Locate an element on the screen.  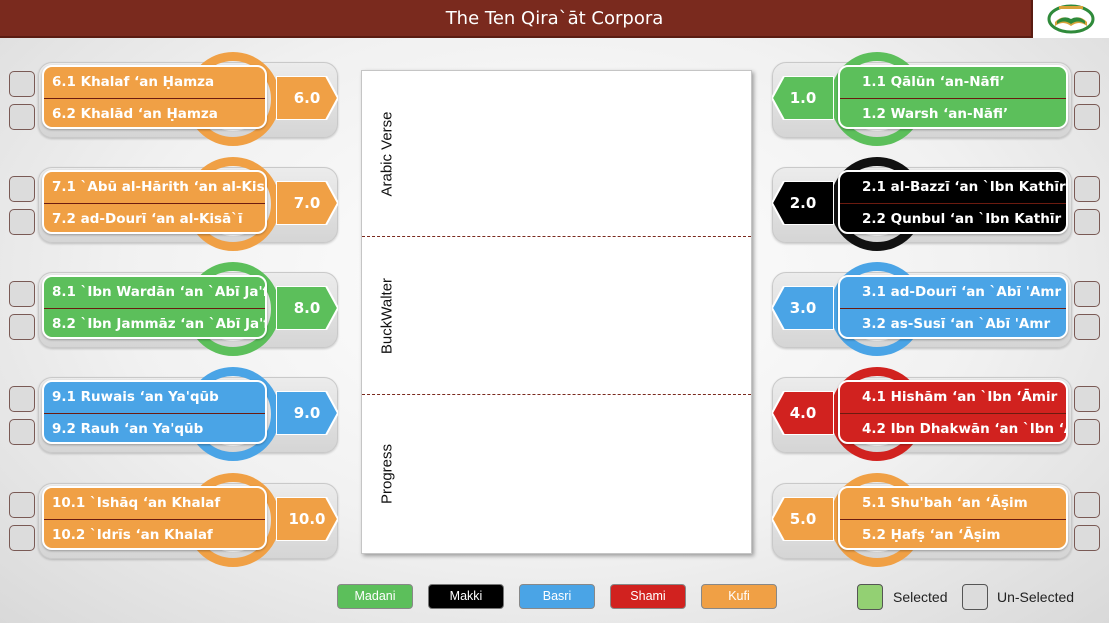
badge-label: 5.0 is located at coordinates (803, 519).